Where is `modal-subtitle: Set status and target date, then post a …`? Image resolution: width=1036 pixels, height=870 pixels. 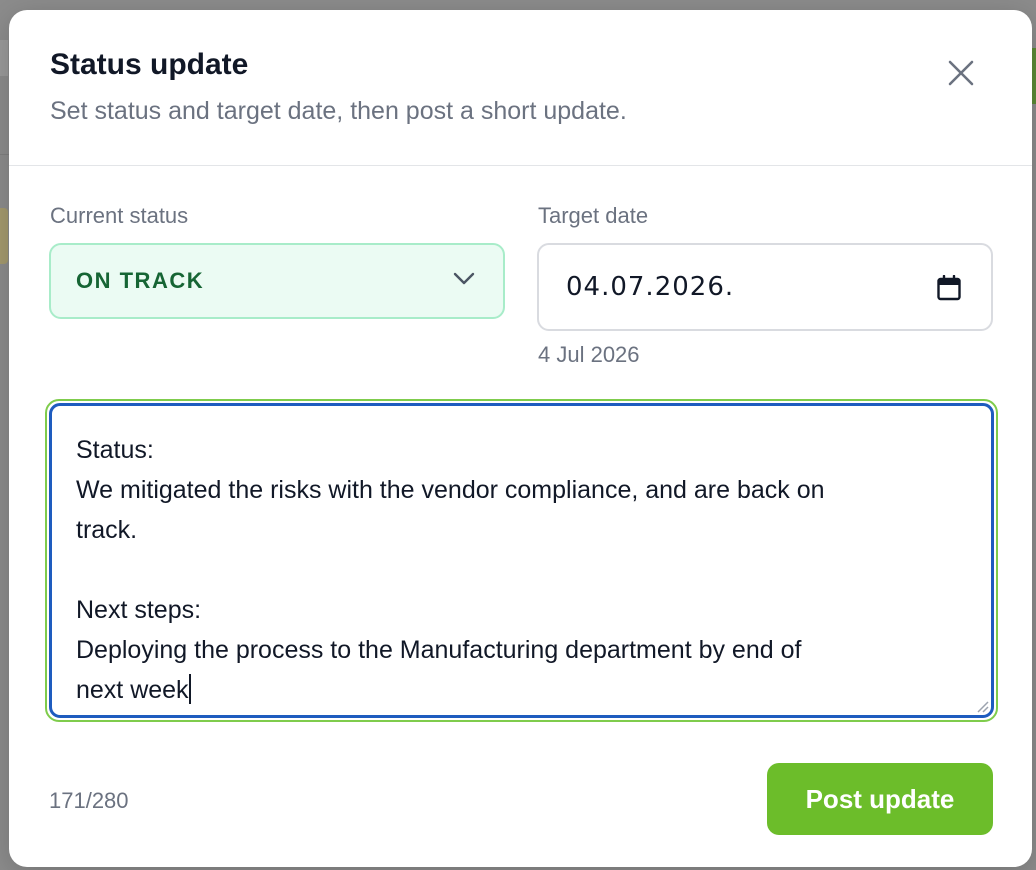 modal-subtitle: Set status and target date, then post a … is located at coordinates (338, 111).